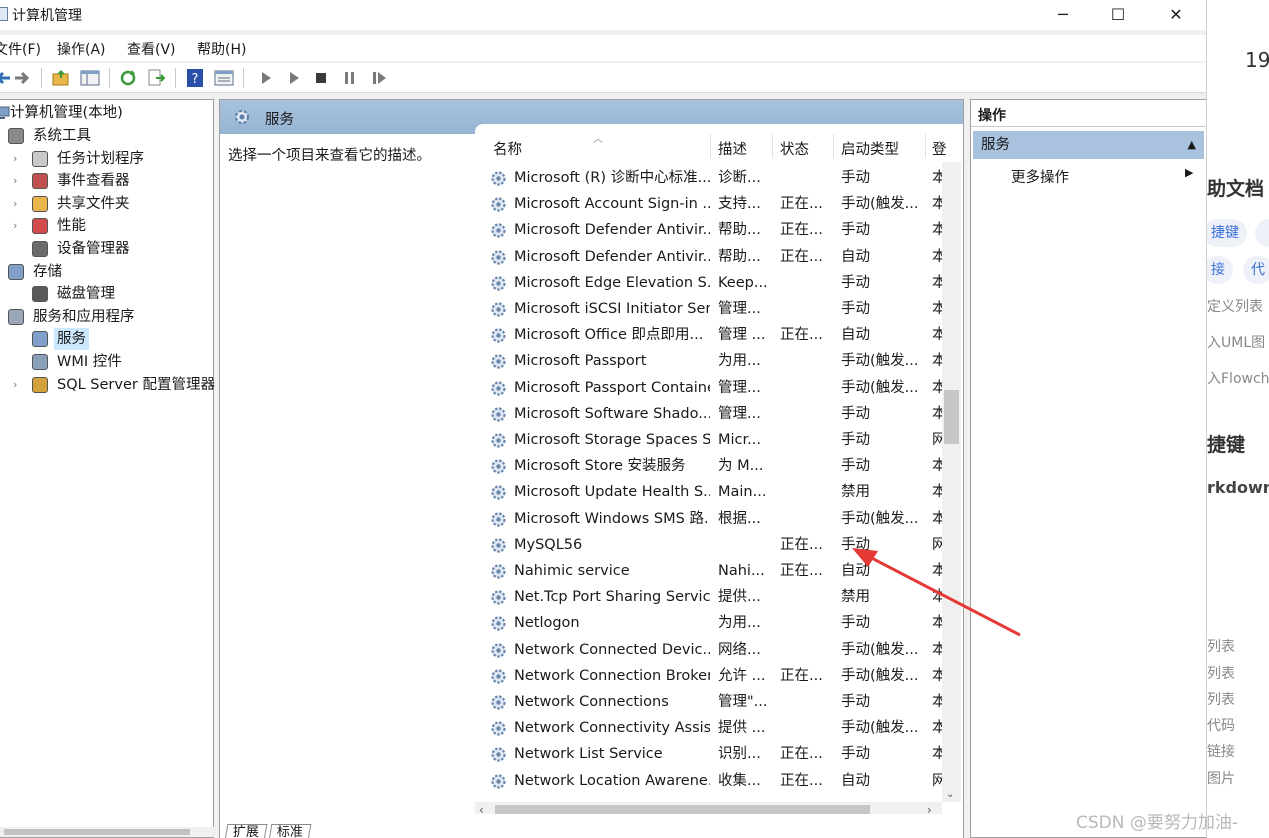 This screenshot has width=1269, height=838. I want to click on tree-item: › 性能, so click(107, 226).